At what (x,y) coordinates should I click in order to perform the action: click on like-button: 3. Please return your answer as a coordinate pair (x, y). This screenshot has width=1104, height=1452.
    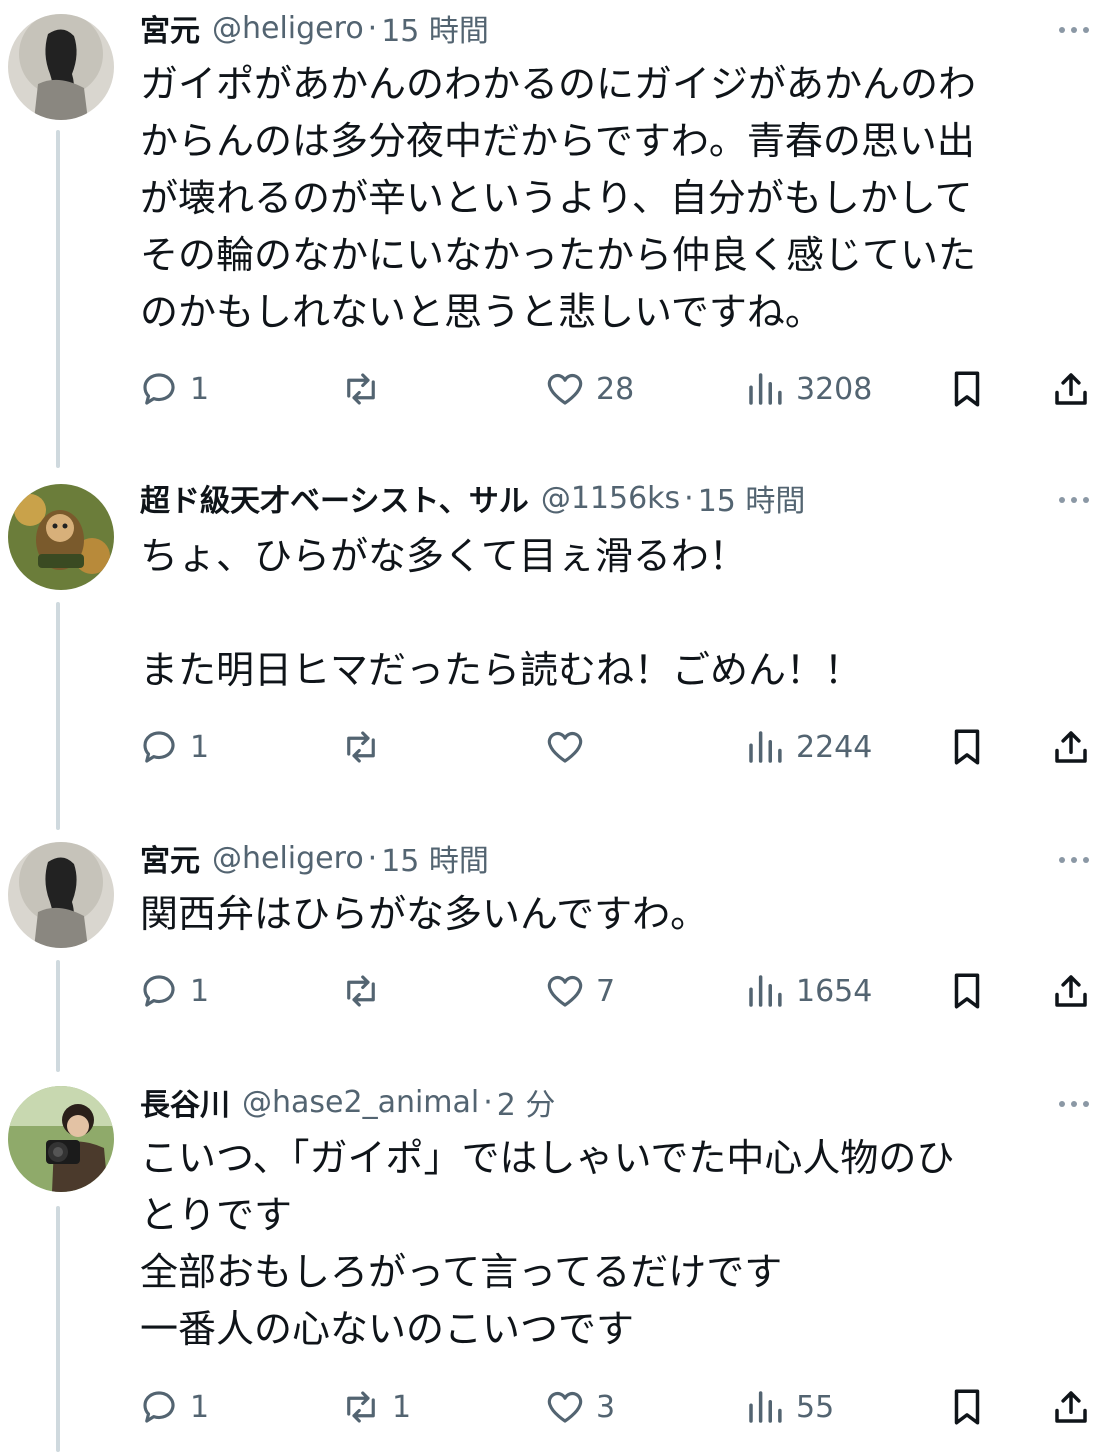
    Looking at the image, I should click on (579, 1407).